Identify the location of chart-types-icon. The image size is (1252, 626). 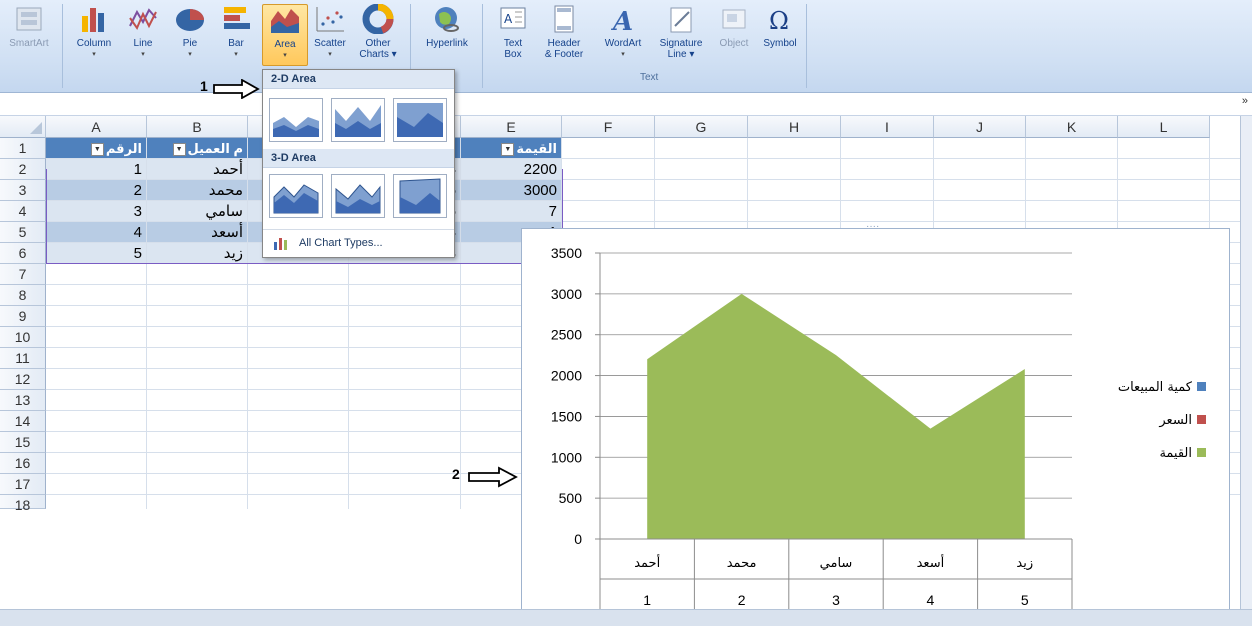
(280, 244).